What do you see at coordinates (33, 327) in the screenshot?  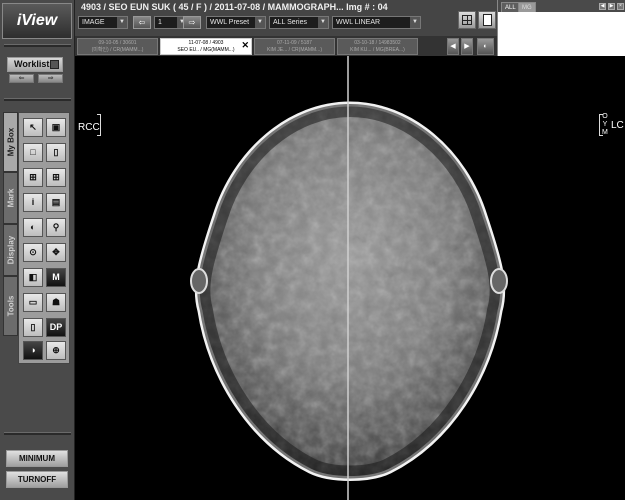 I see `compare-icon: ▯` at bounding box center [33, 327].